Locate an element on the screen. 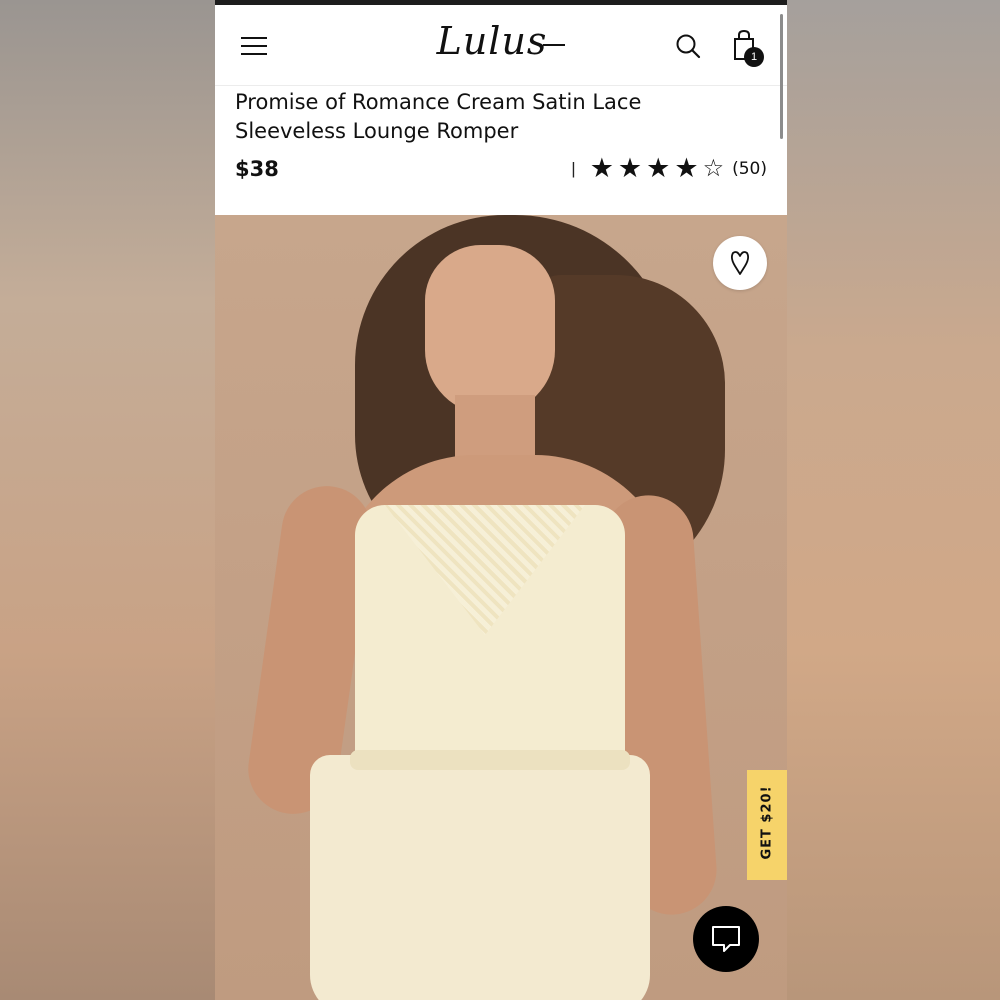 This screenshot has height=1000, width=1000. review-count: (50) is located at coordinates (749, 169).